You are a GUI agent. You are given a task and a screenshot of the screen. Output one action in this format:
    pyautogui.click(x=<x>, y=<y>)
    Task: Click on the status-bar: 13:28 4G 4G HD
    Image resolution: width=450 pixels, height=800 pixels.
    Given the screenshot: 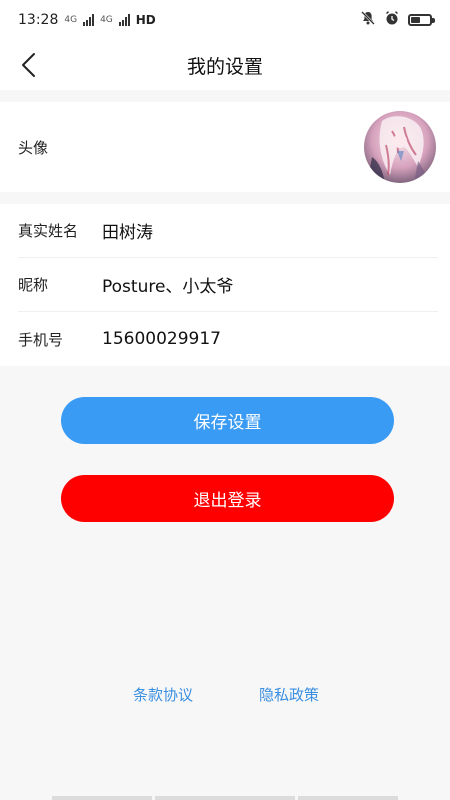 What is the action you would take?
    pyautogui.click(x=225, y=20)
    